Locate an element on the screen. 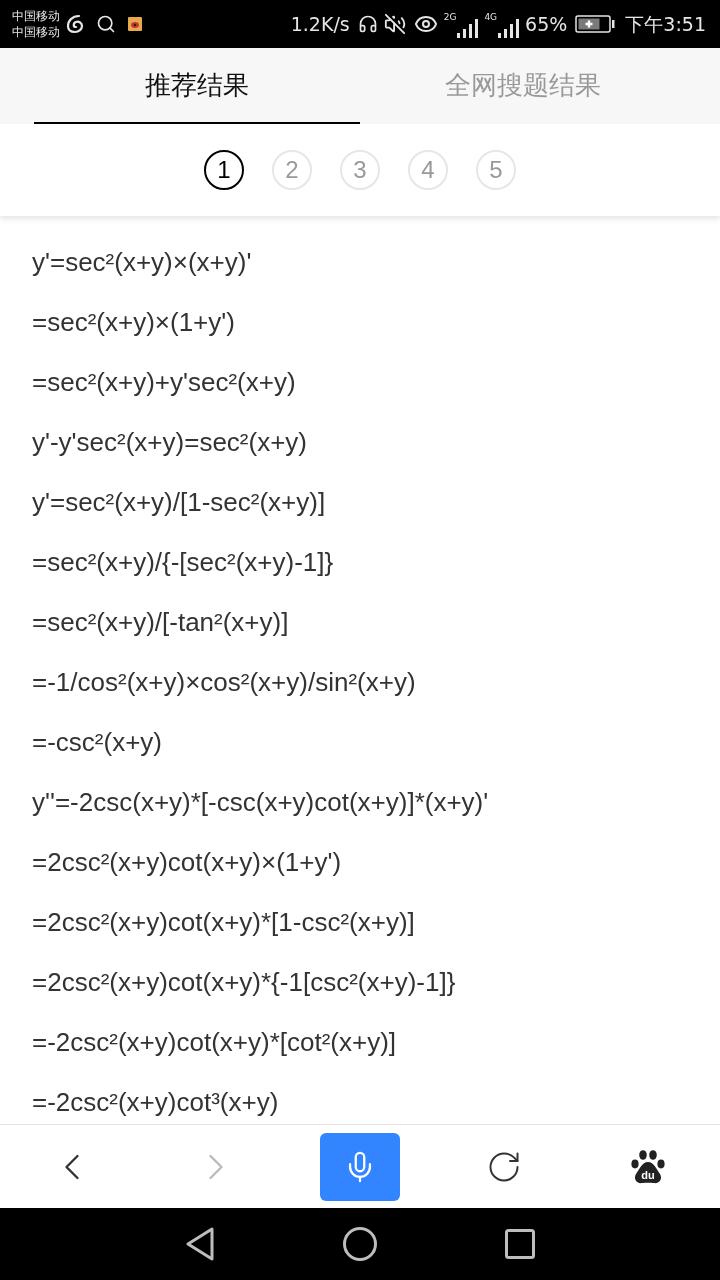 This screenshot has width=720, height=1280. page-number: 5 is located at coordinates (496, 170).